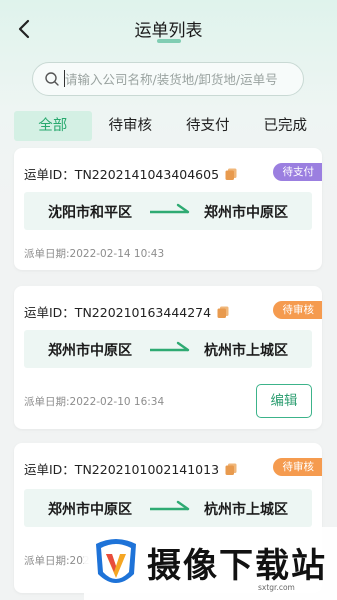 This screenshot has height=600, width=337. I want to click on search-icon, so click(52, 79).